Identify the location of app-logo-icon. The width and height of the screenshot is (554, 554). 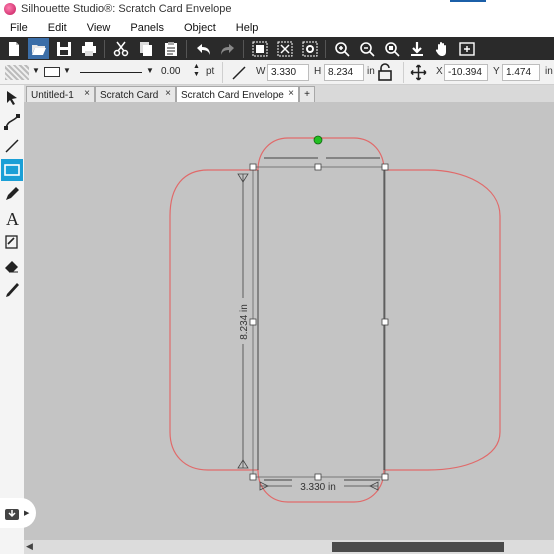
(10, 9).